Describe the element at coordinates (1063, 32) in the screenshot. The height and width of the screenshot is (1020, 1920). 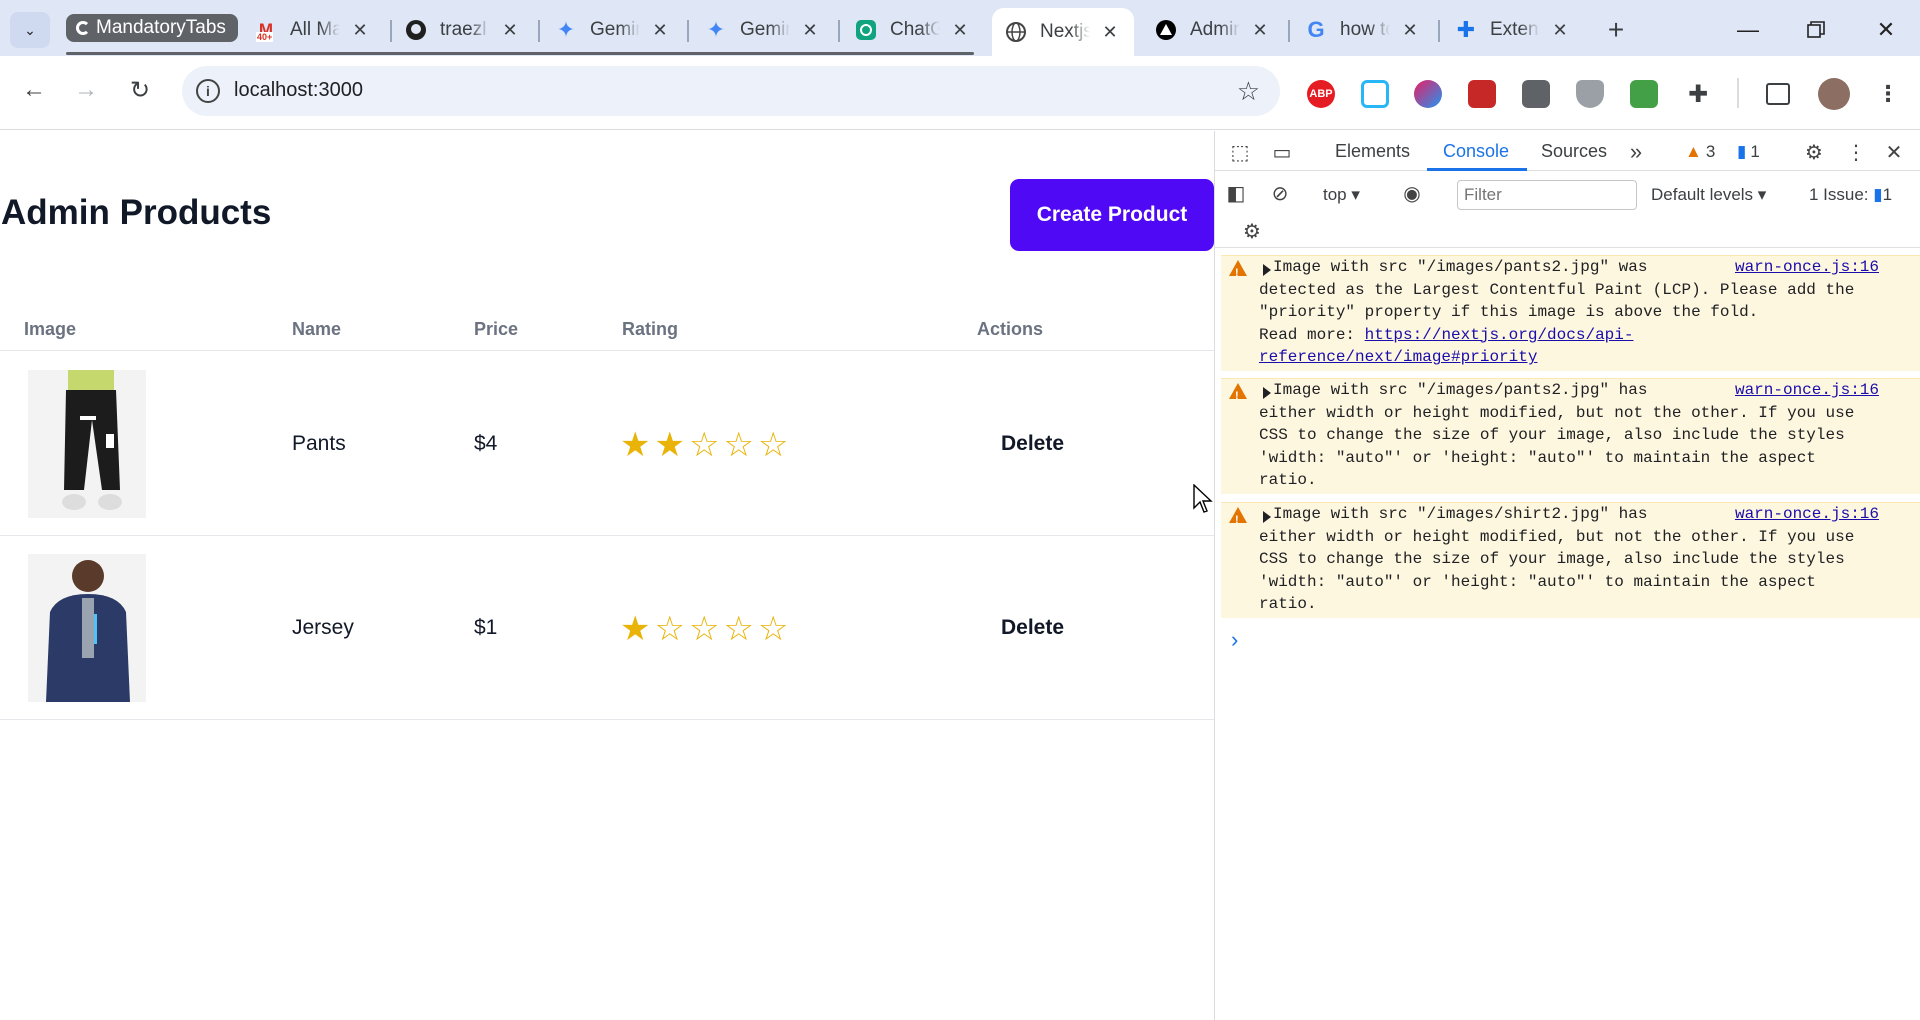
I see `tab-nextjs-active: Nextjs ✕` at that location.